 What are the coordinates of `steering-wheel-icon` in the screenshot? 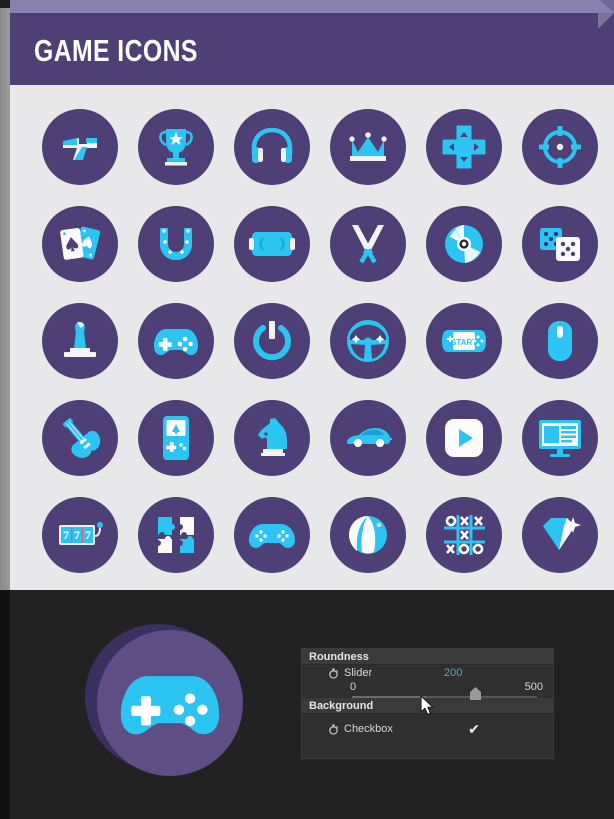 It's located at (368, 340).